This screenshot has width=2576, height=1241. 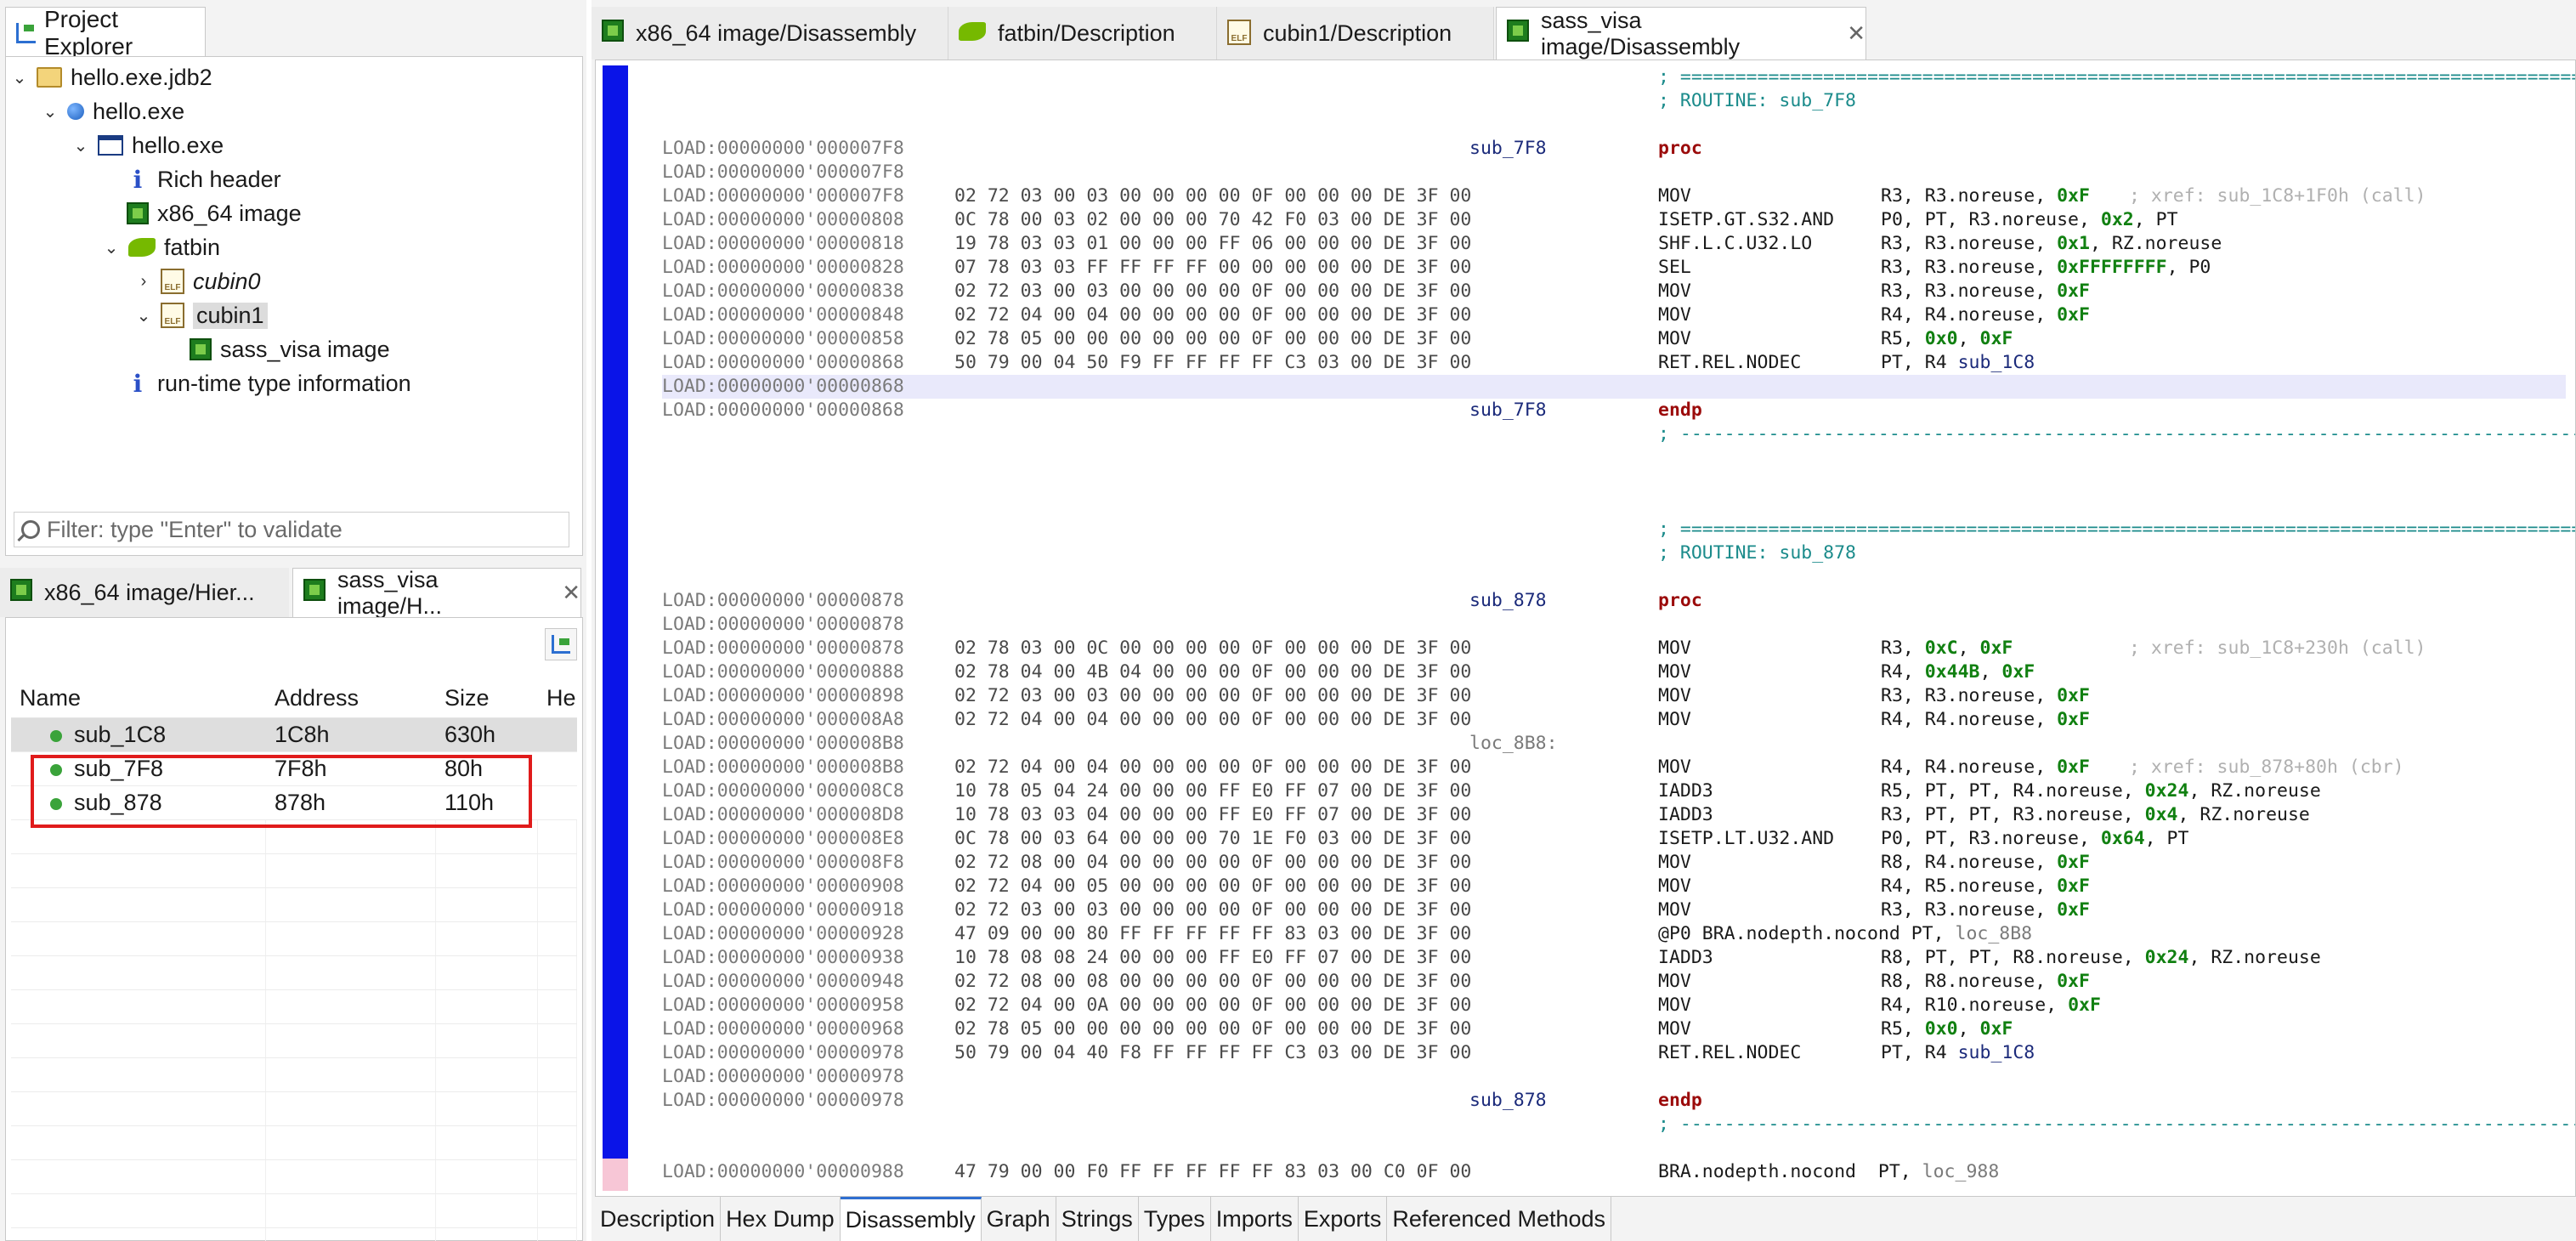 What do you see at coordinates (351, 698) in the screenshot?
I see `column-header-address: Address` at bounding box center [351, 698].